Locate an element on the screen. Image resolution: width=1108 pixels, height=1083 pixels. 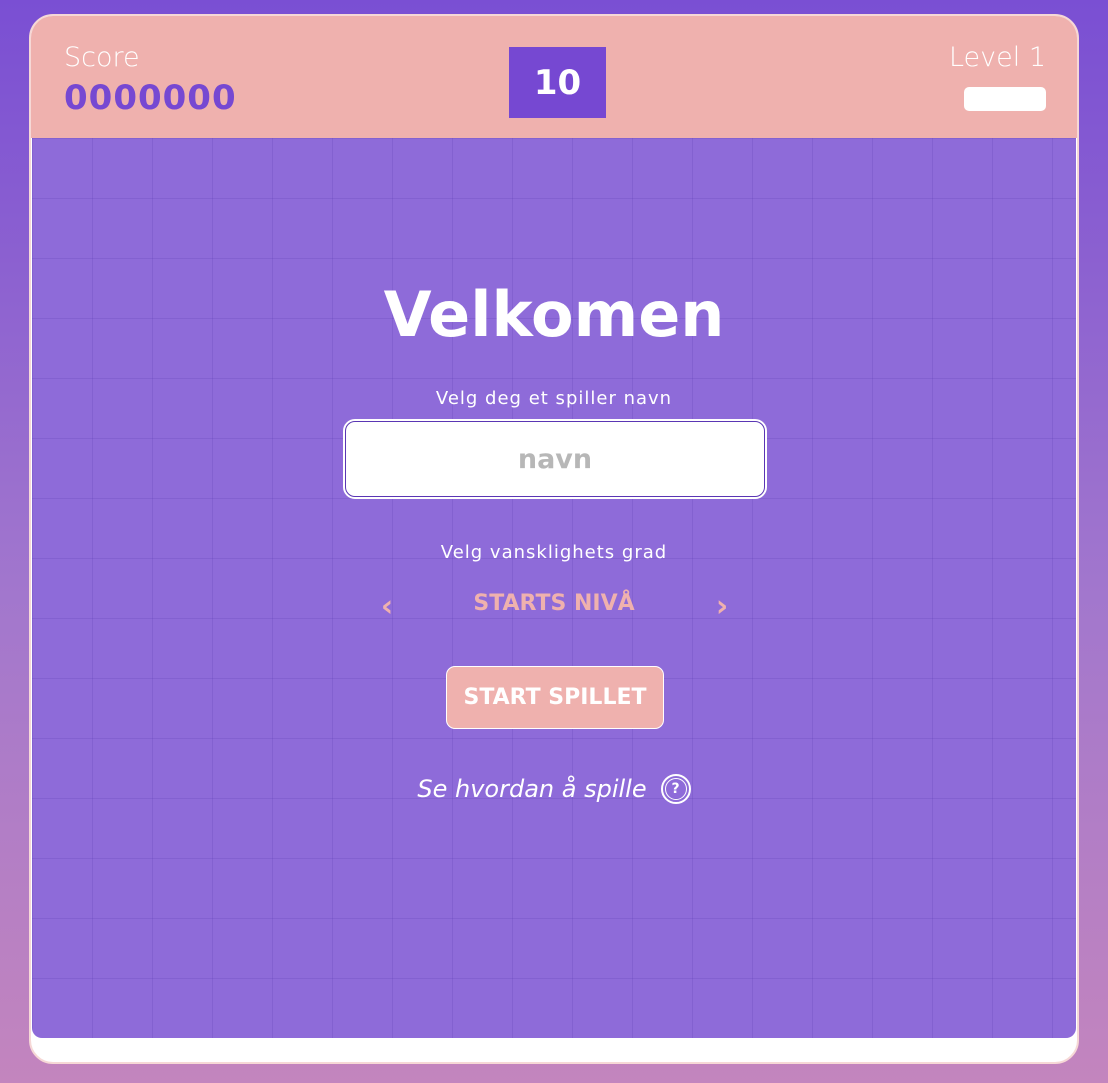
start-game-button: START SPILLET is located at coordinates (555, 697).